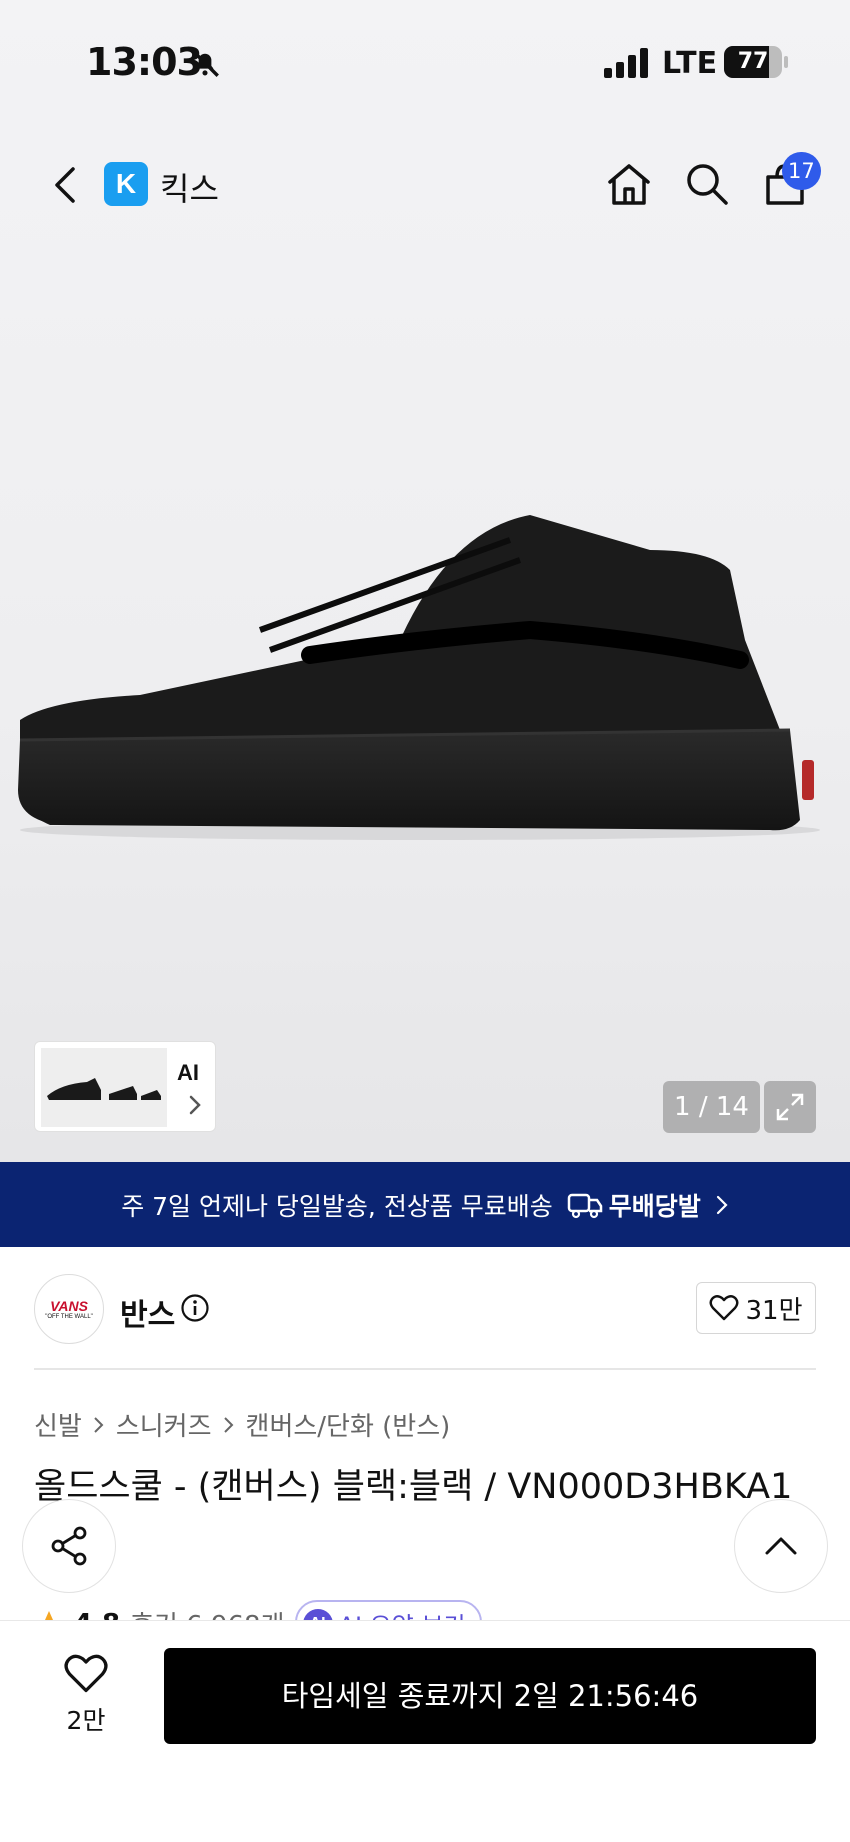 Image resolution: width=850 pixels, height=1842 pixels. Describe the element at coordinates (413, 1487) in the screenshot. I see `product-title: 올드스쿨 - (캔버스) 블랙:블랙 / VN000D3HBKA1` at that location.